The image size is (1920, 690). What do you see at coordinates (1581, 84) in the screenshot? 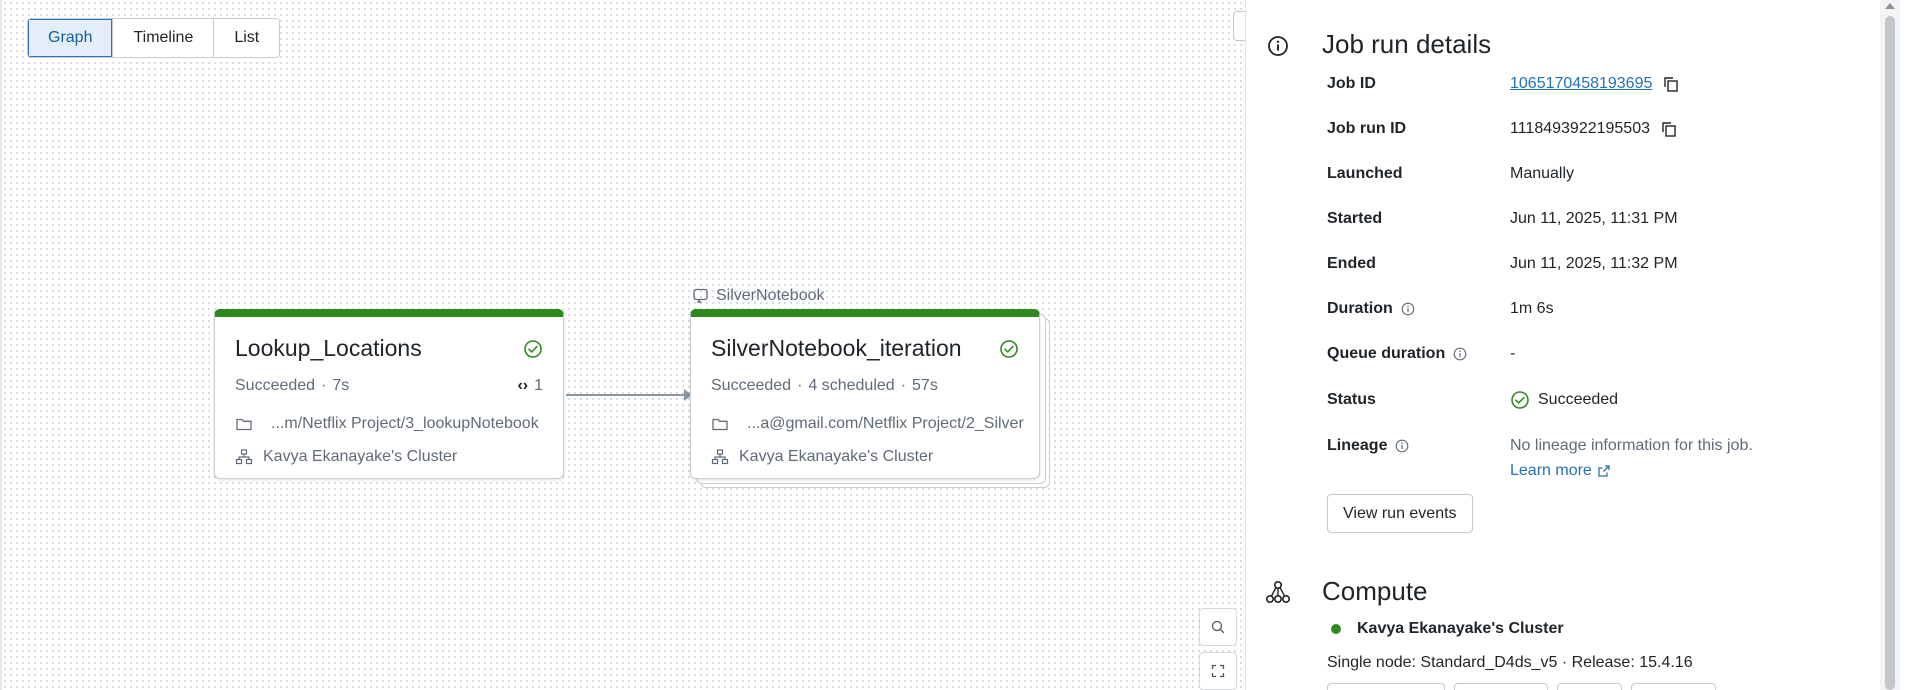
I see `job-id-link: 1065170458193695` at bounding box center [1581, 84].